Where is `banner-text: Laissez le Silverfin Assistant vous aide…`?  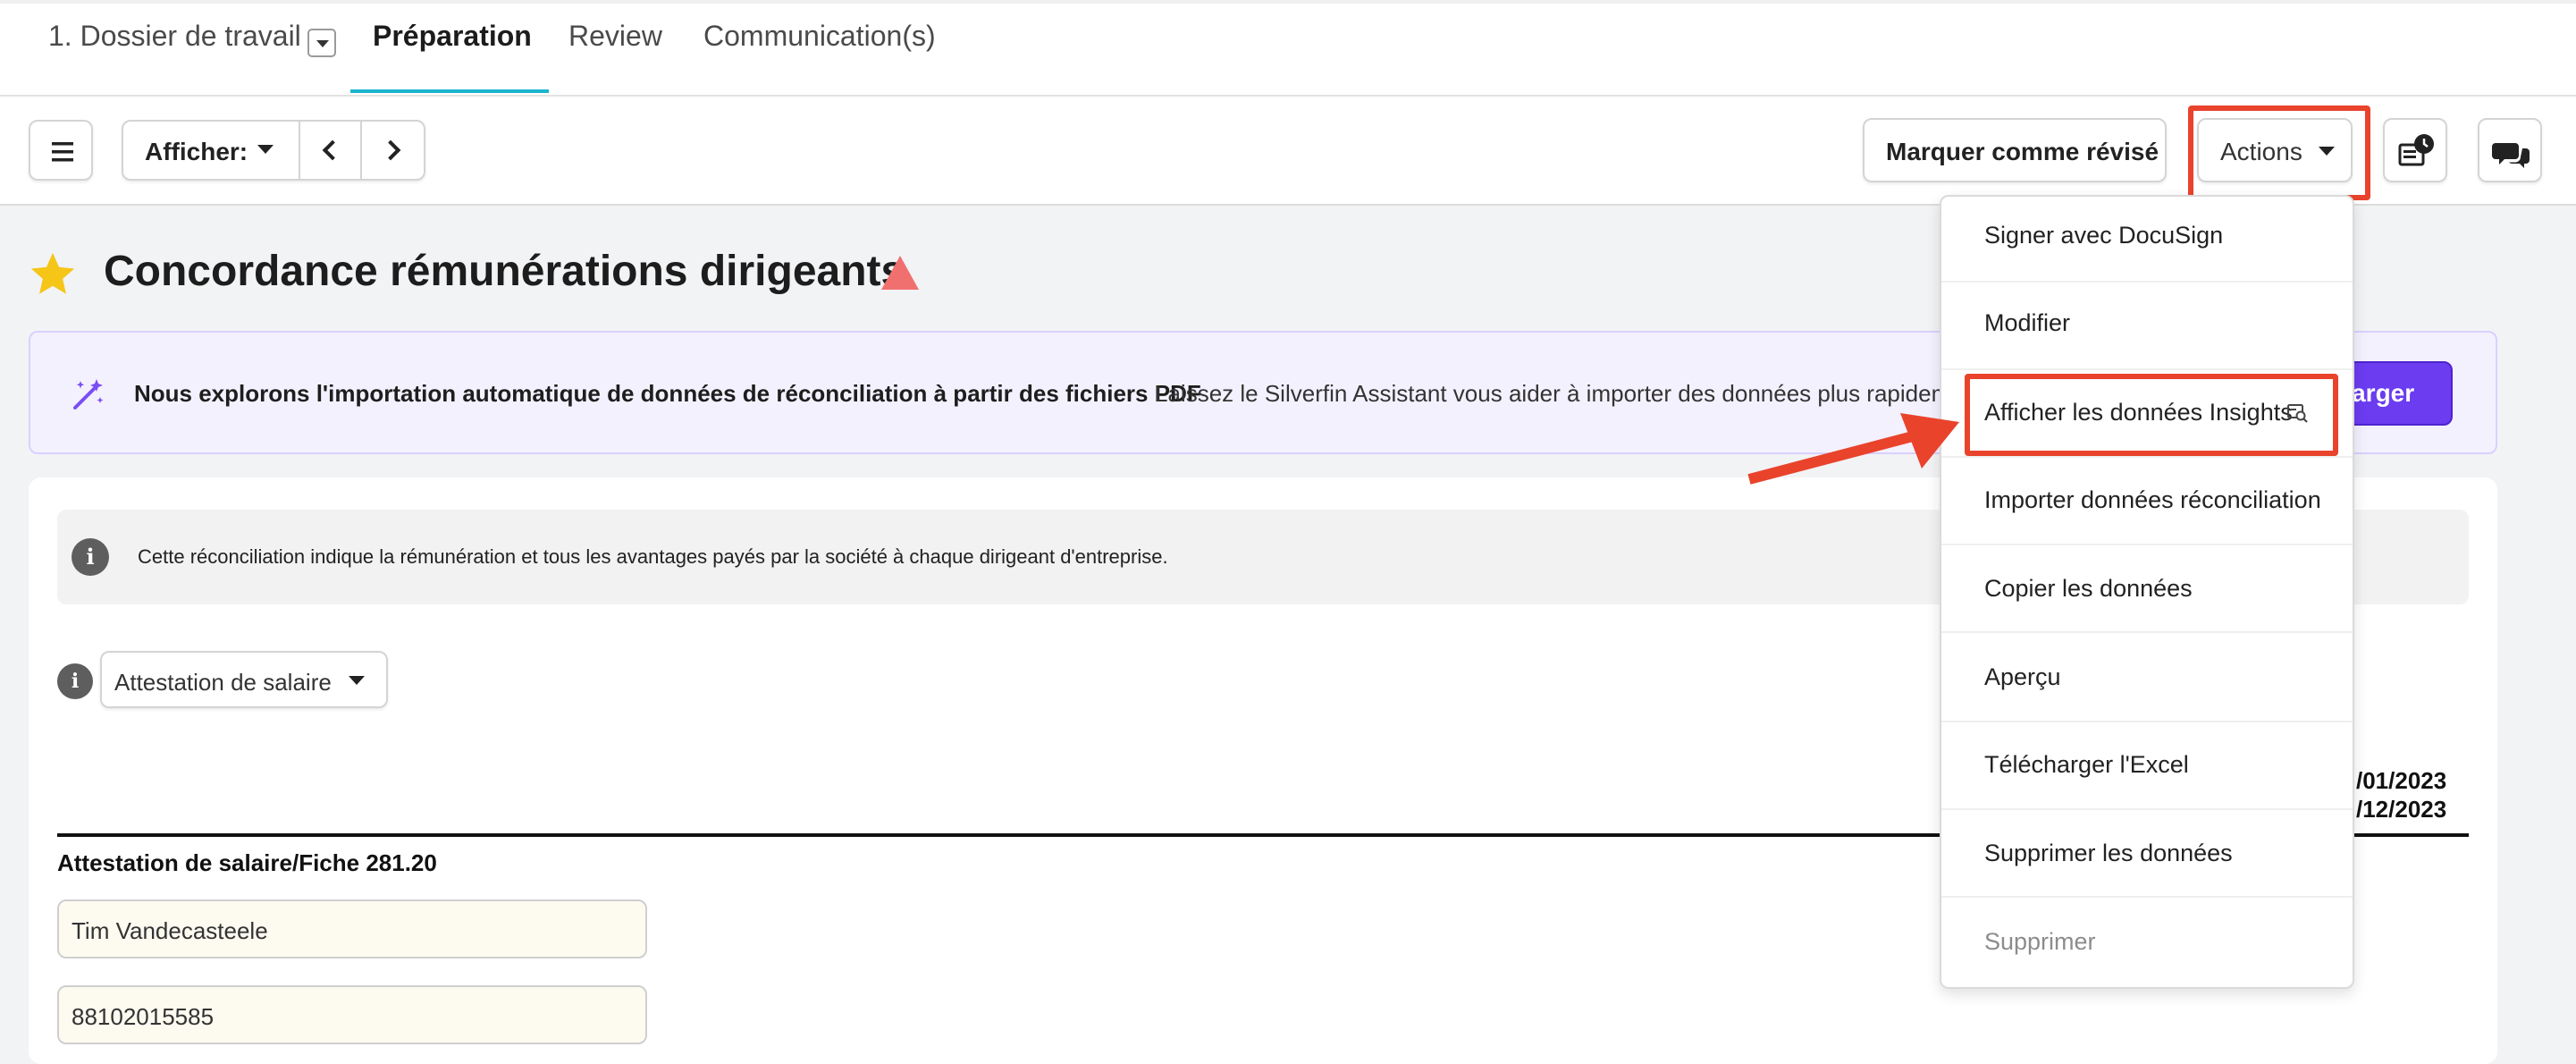 banner-text: Laissez le Silverfin Assistant vous aide… is located at coordinates (1569, 394).